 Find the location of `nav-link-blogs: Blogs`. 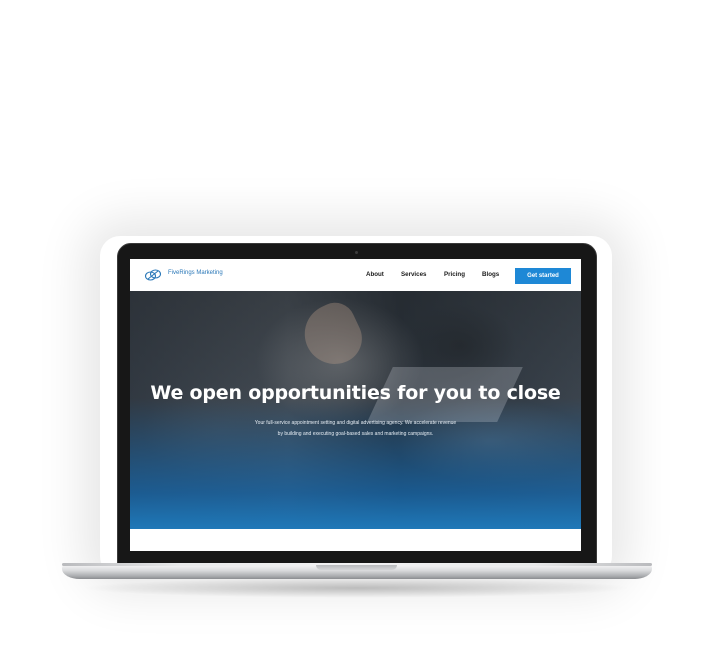

nav-link-blogs: Blogs is located at coordinates (490, 274).